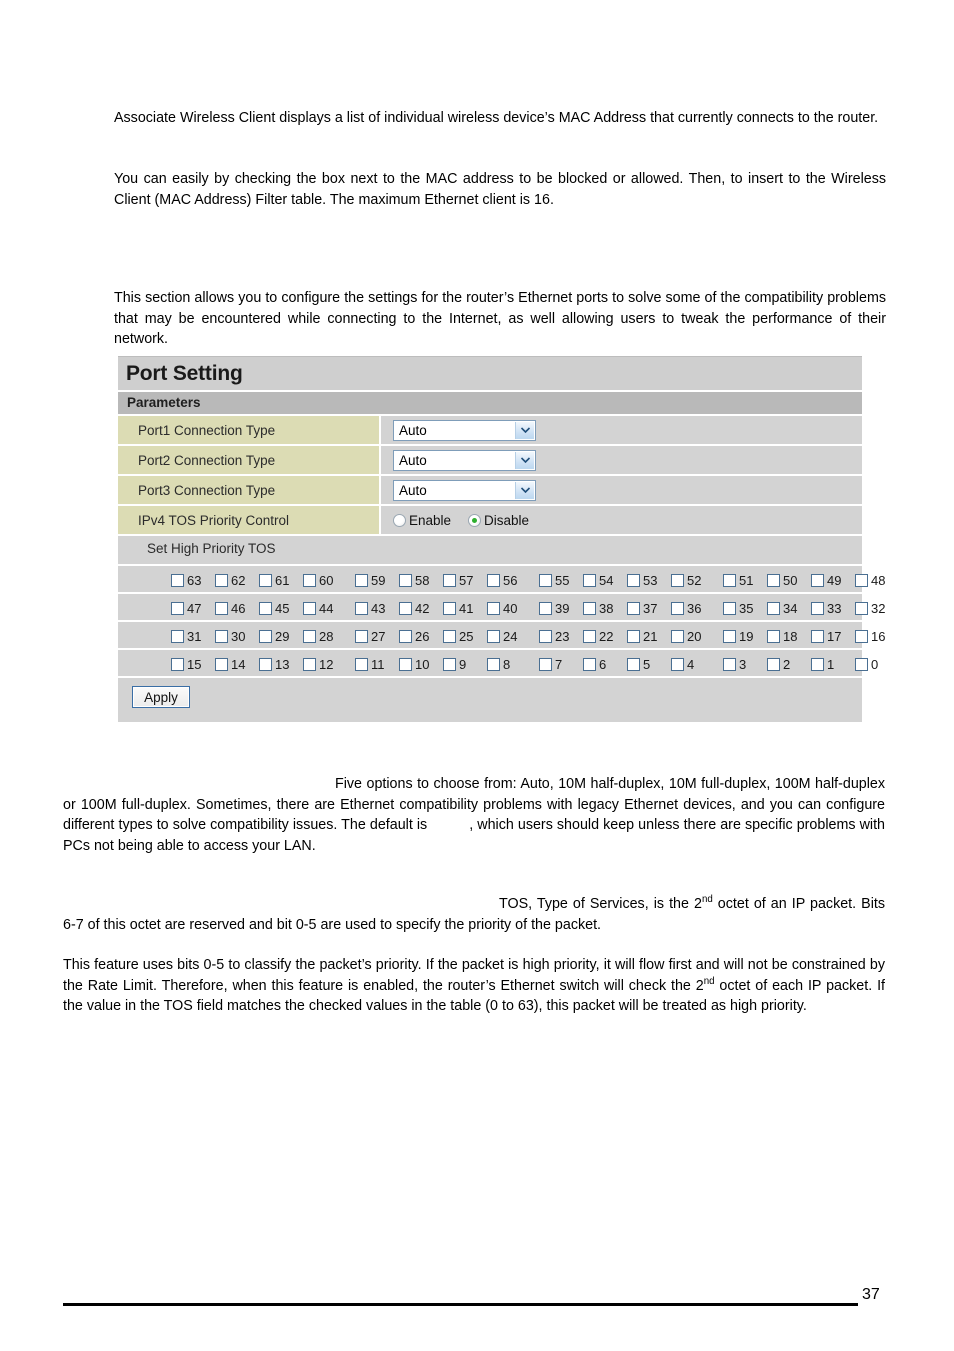  What do you see at coordinates (282, 608) in the screenshot?
I see `tos-checkbox-label-45: 45` at bounding box center [282, 608].